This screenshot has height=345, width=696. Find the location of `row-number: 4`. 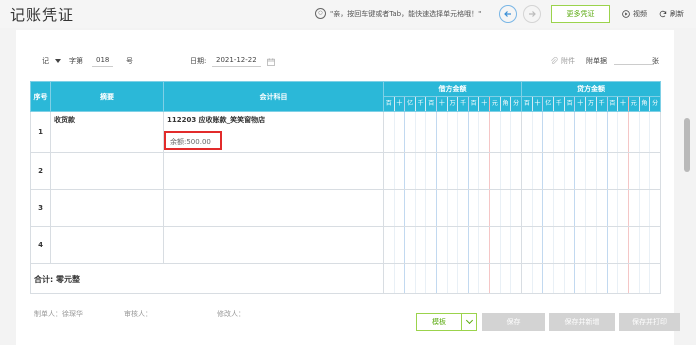

row-number: 4 is located at coordinates (40, 245).